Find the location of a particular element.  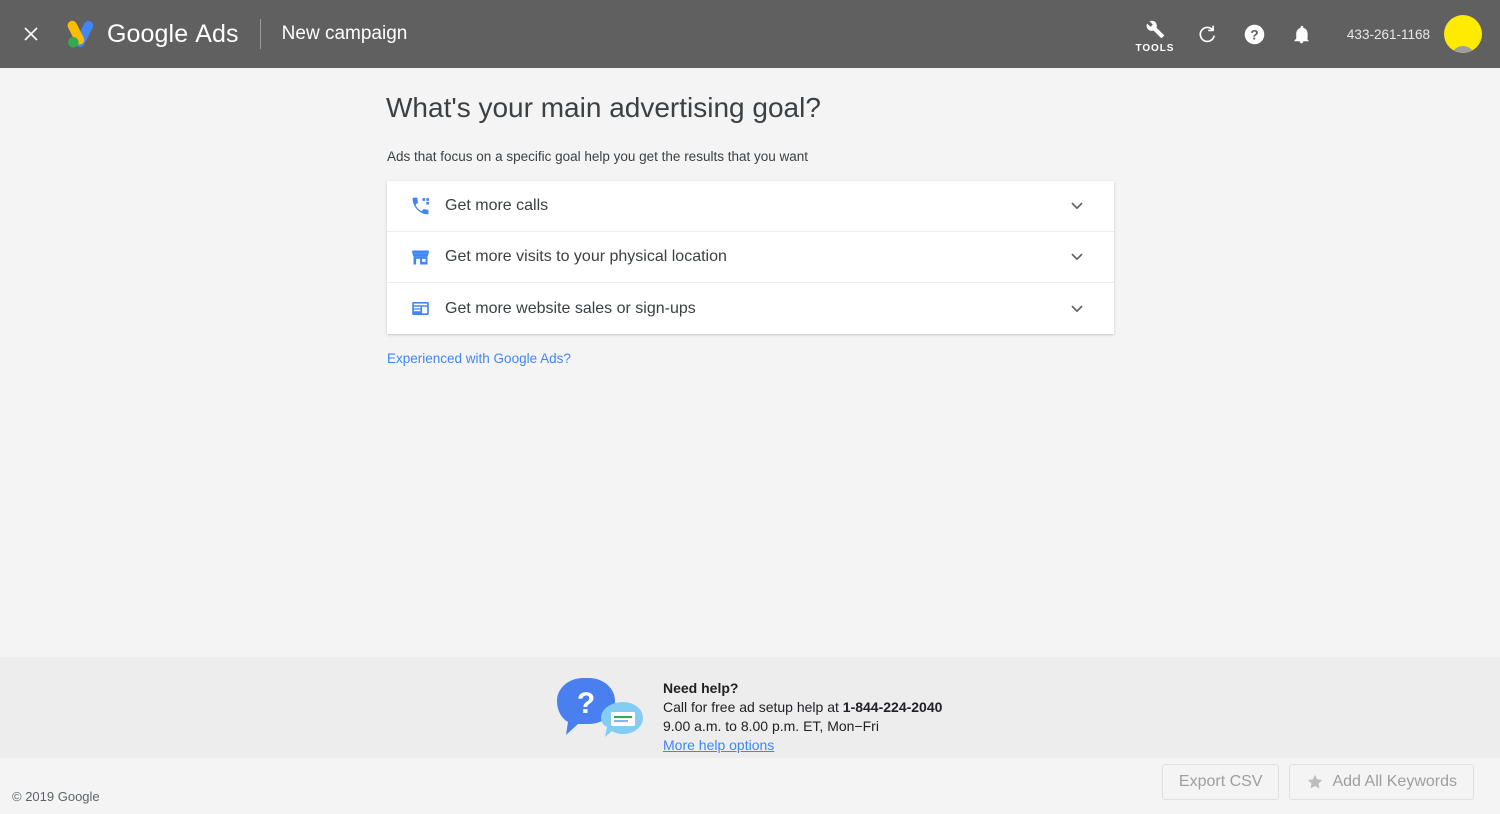

help-hours: 9.00 a.m. to 8.00 p.m. ET, Mon−Fri is located at coordinates (771, 726).